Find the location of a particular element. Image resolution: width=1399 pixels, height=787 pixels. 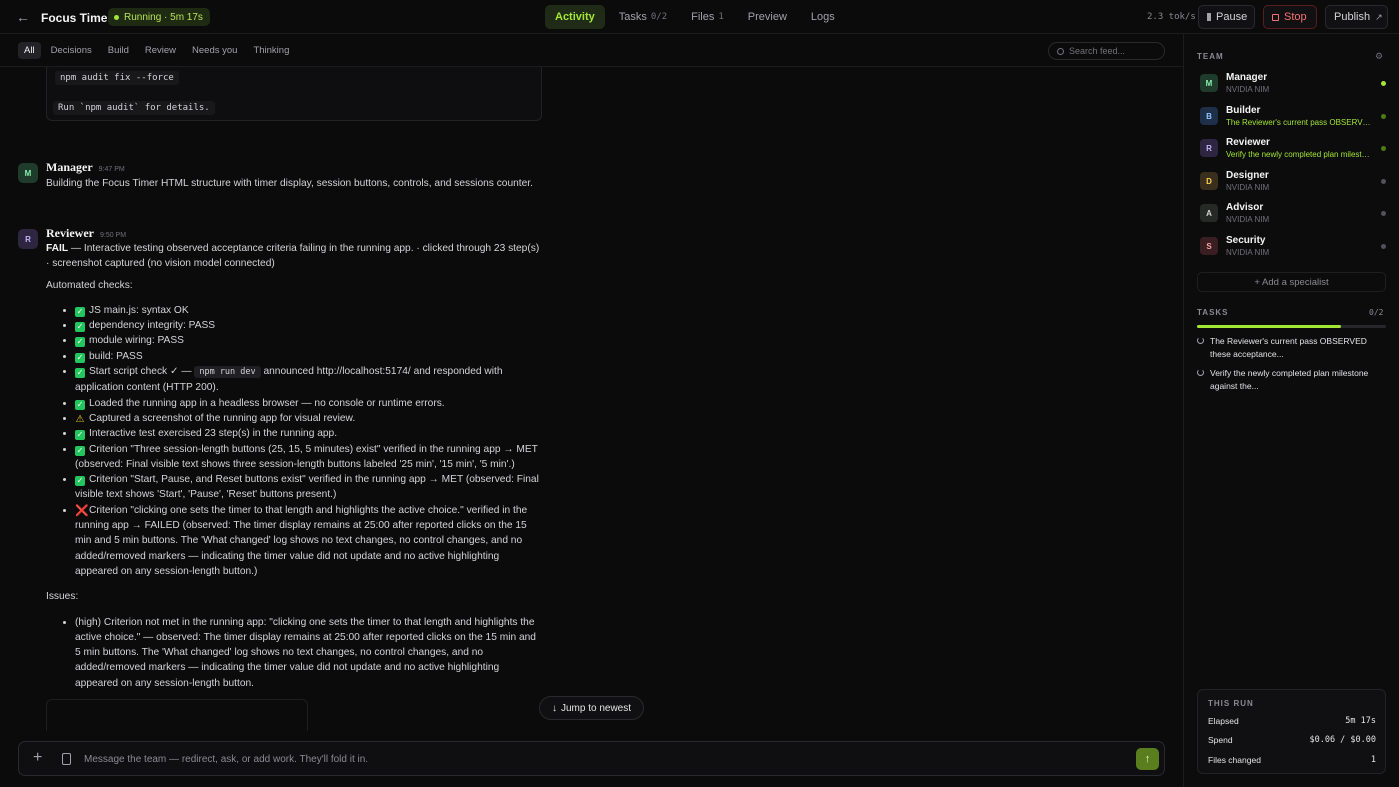

jump-label: Jump to newest is located at coordinates (596, 708).